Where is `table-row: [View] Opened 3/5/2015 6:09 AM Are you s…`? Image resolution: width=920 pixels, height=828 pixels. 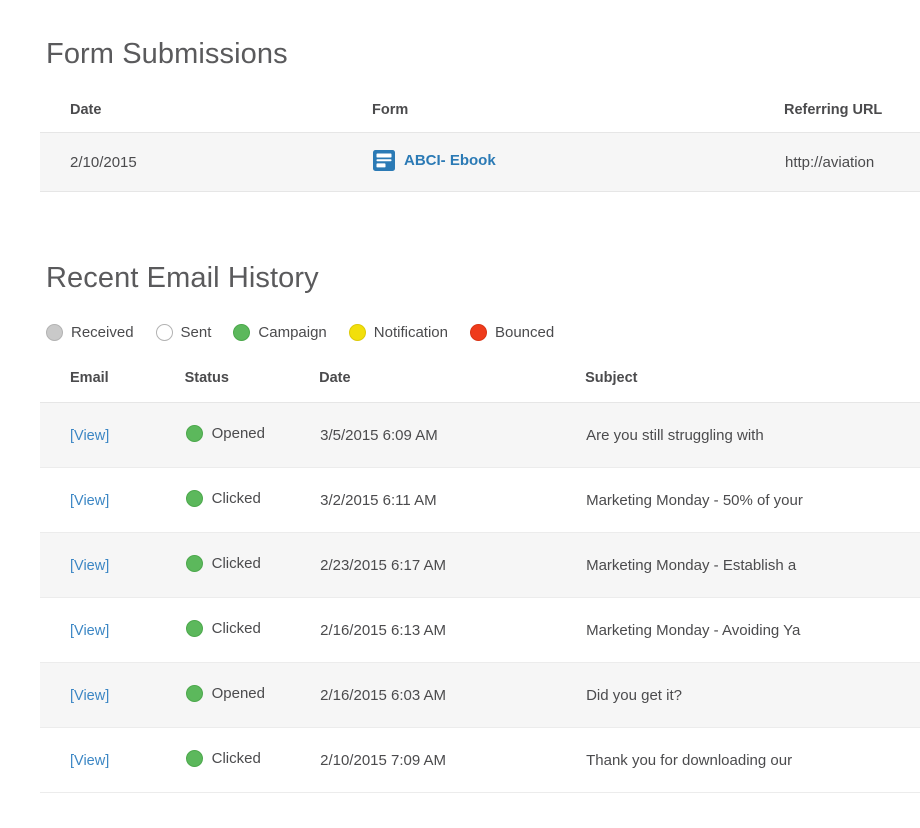 table-row: [View] Opened 3/5/2015 6:09 AM Are you s… is located at coordinates (480, 435).